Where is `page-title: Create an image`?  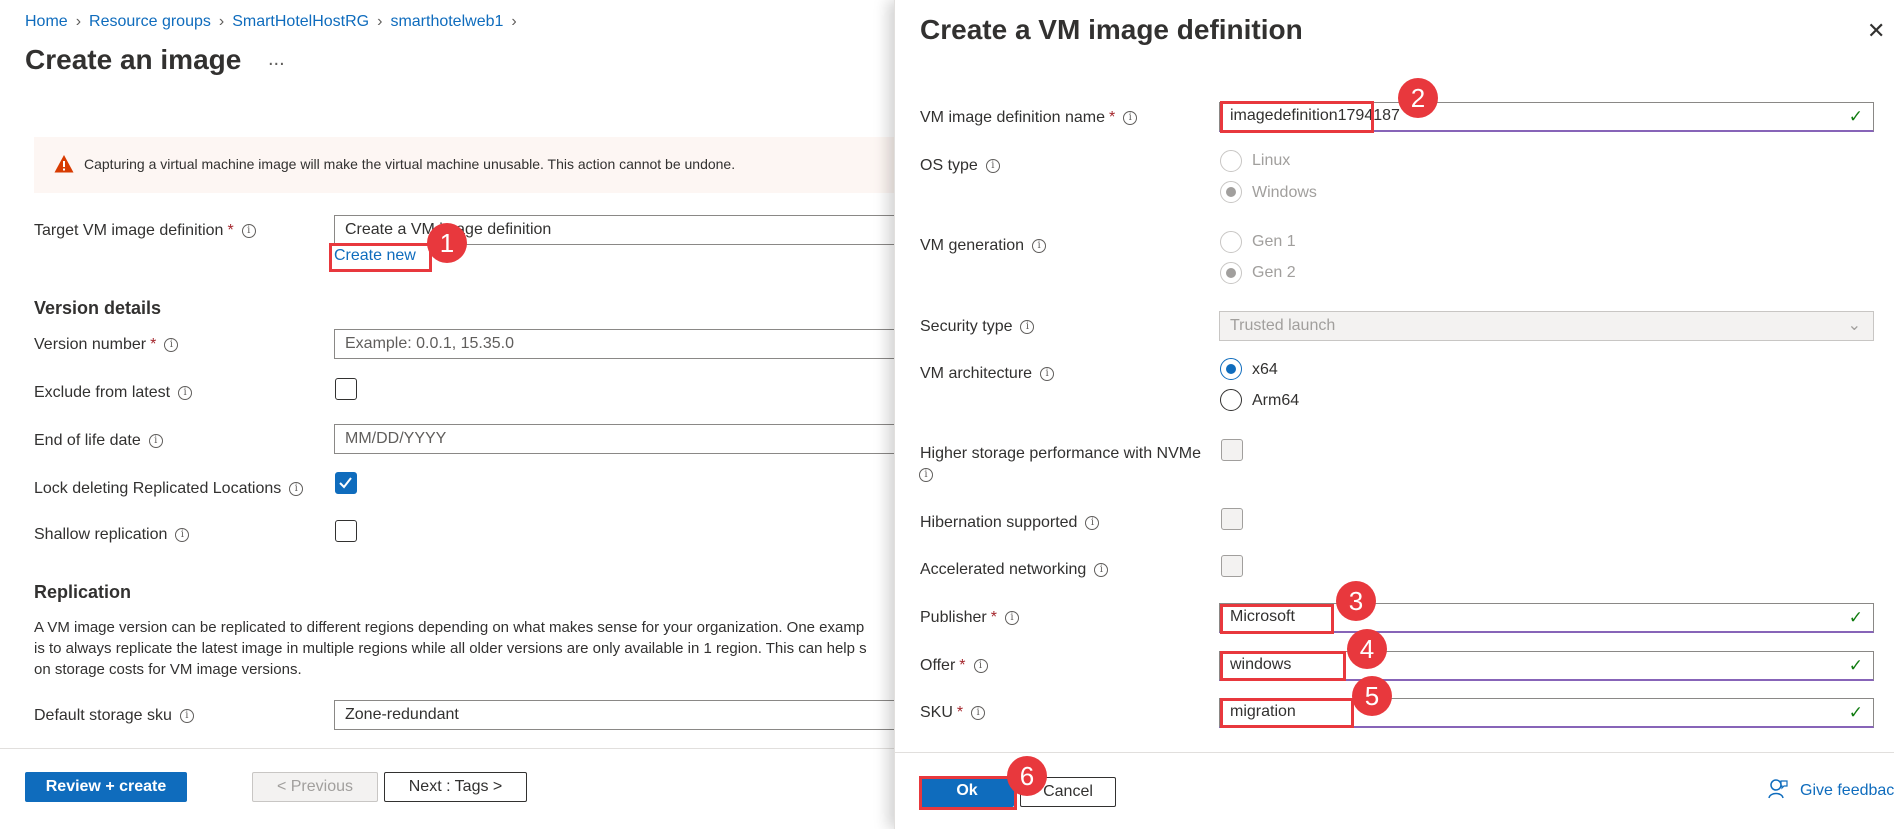 page-title: Create an image is located at coordinates (133, 59).